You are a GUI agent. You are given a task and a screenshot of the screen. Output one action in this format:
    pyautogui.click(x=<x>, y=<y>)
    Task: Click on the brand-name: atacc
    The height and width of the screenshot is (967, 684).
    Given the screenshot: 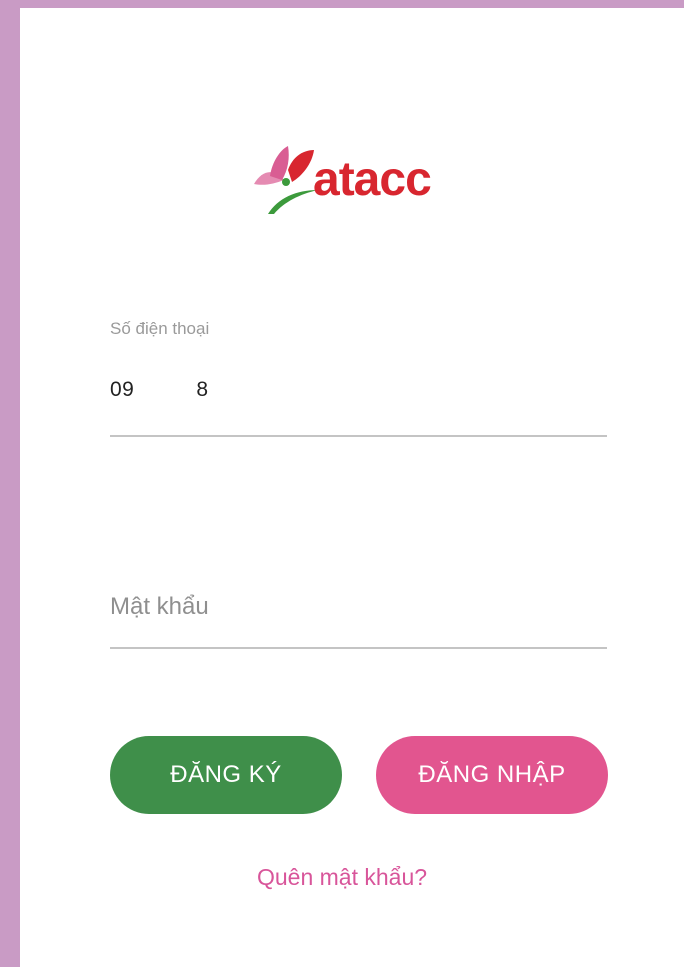 What is the action you would take?
    pyautogui.click(x=372, y=179)
    